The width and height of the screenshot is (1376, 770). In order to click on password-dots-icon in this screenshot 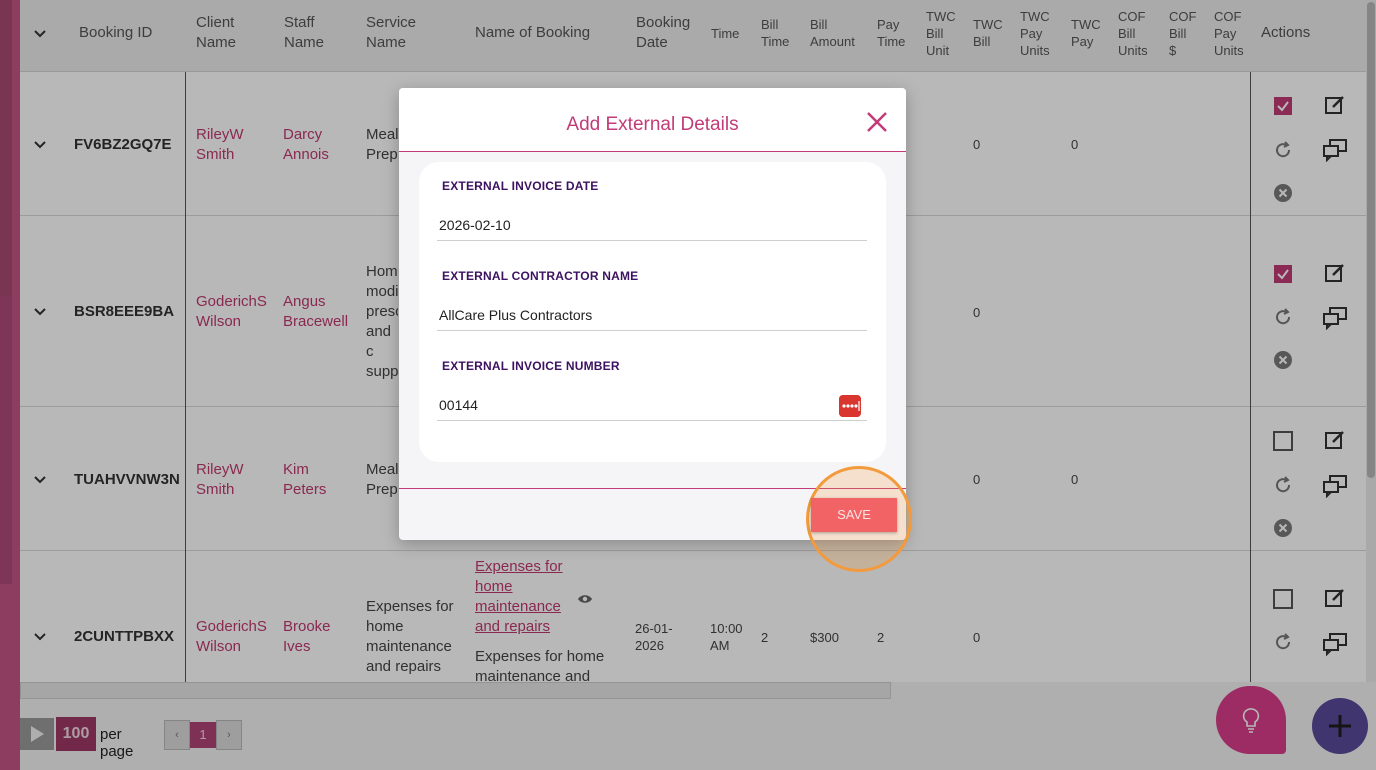, I will do `click(850, 406)`.